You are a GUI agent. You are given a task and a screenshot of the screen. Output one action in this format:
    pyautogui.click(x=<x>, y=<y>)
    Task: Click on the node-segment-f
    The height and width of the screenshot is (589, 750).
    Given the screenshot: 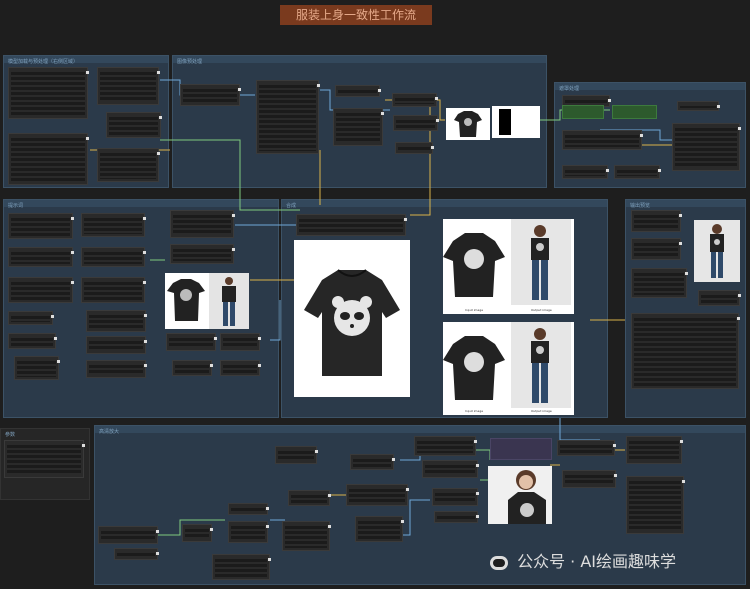 What is the action you would take?
    pyautogui.click(x=585, y=172)
    